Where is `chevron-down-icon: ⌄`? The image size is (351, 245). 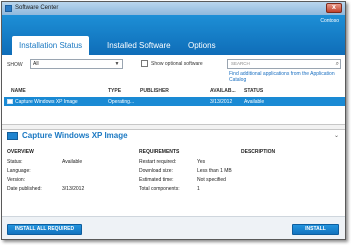 chevron-down-icon: ⌄ is located at coordinates (336, 135).